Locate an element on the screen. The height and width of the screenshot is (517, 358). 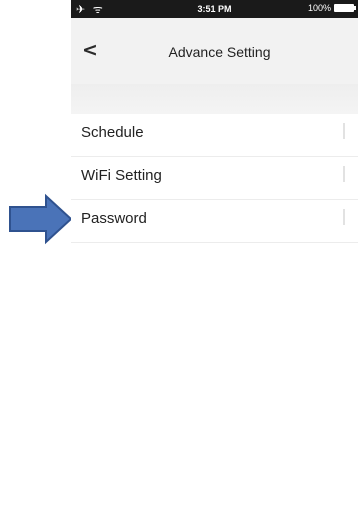
section-spacer is located at coordinates (214, 99).